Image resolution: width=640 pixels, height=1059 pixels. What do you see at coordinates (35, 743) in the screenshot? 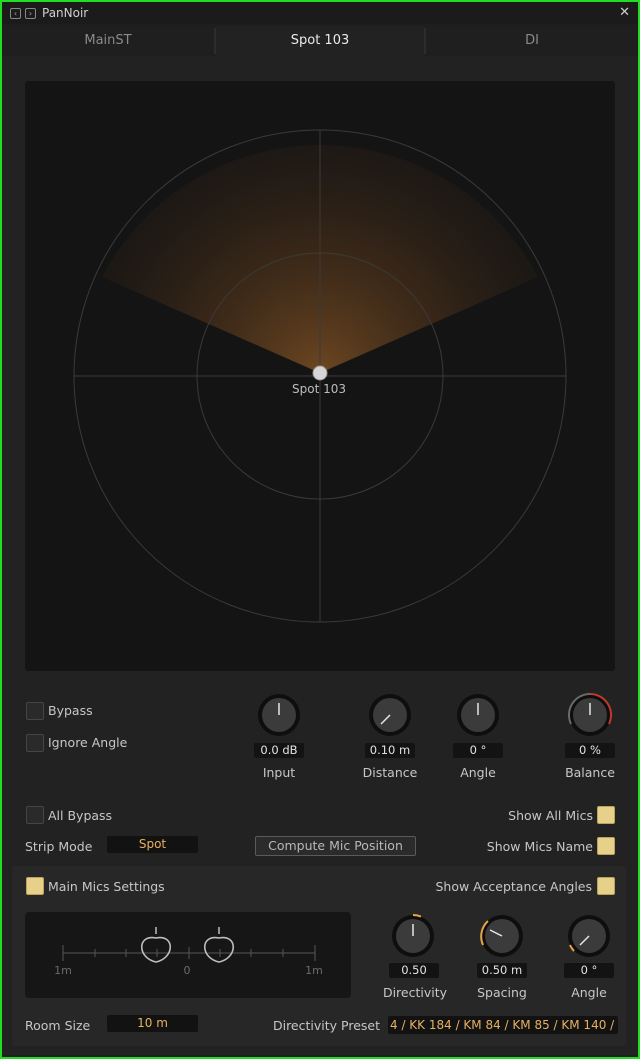
I see `ignore-angle-checkbox` at bounding box center [35, 743].